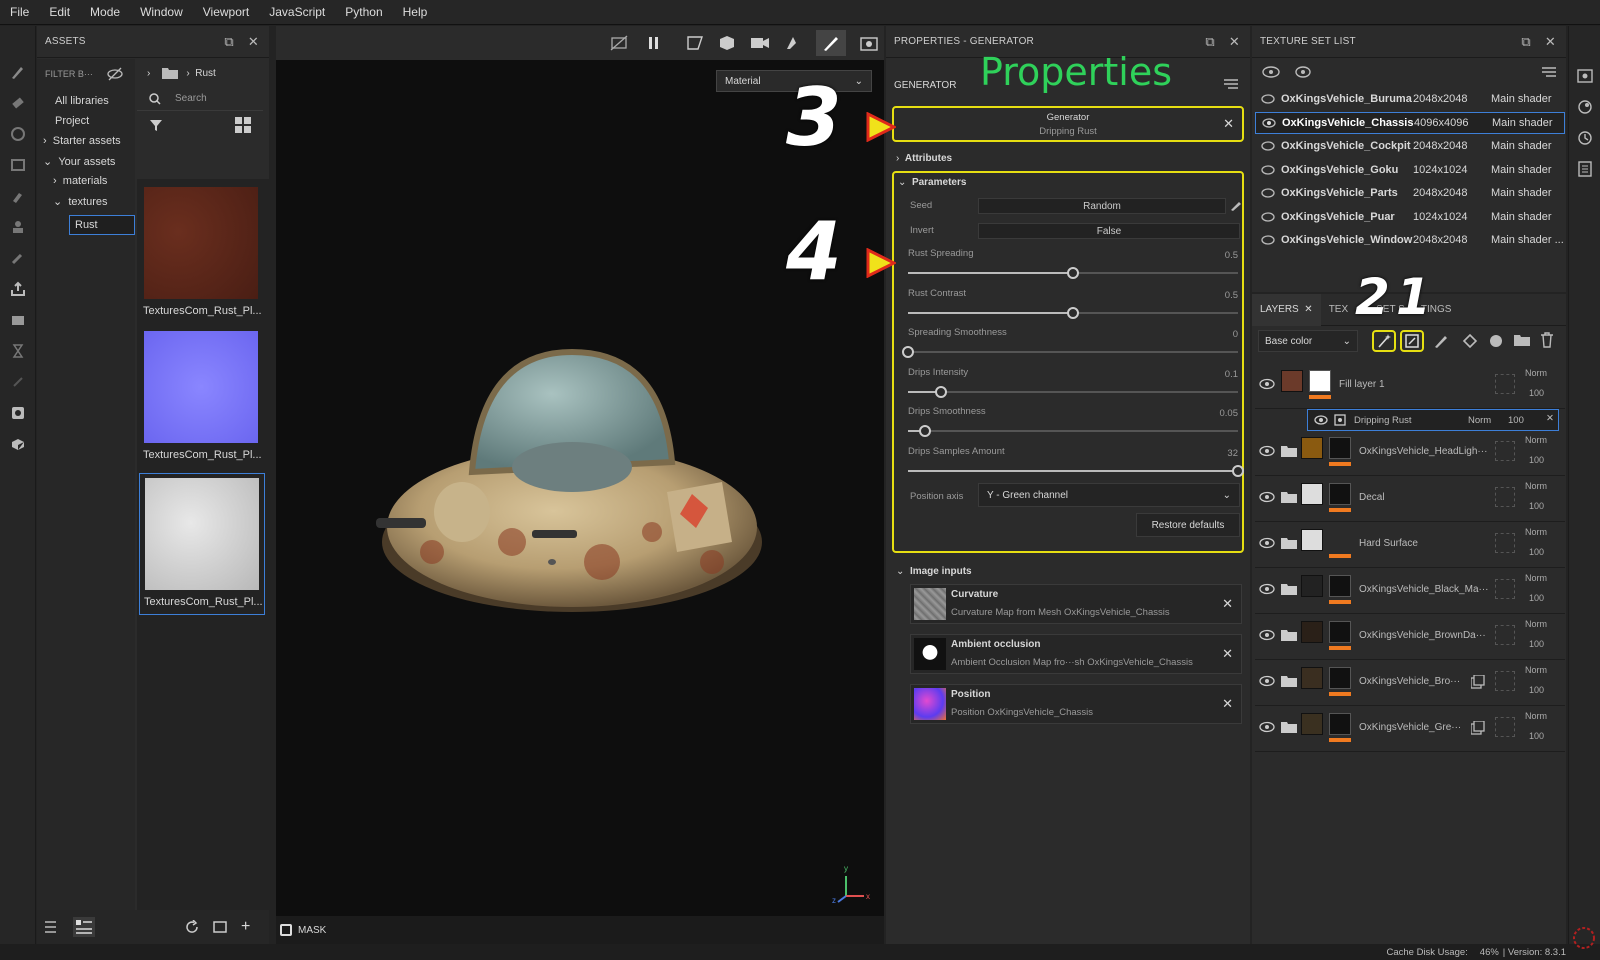  Describe the element at coordinates (1286, 309) in the screenshot. I see `tab-layers: LAYERS ✕` at that location.